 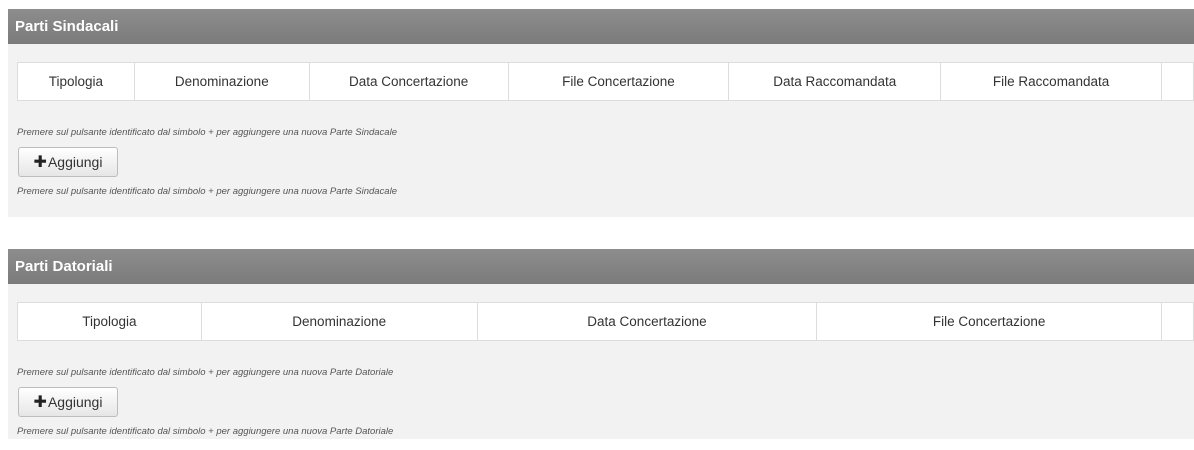 What do you see at coordinates (601, 26) in the screenshot?
I see `panel-title: Parti Sindacali` at bounding box center [601, 26].